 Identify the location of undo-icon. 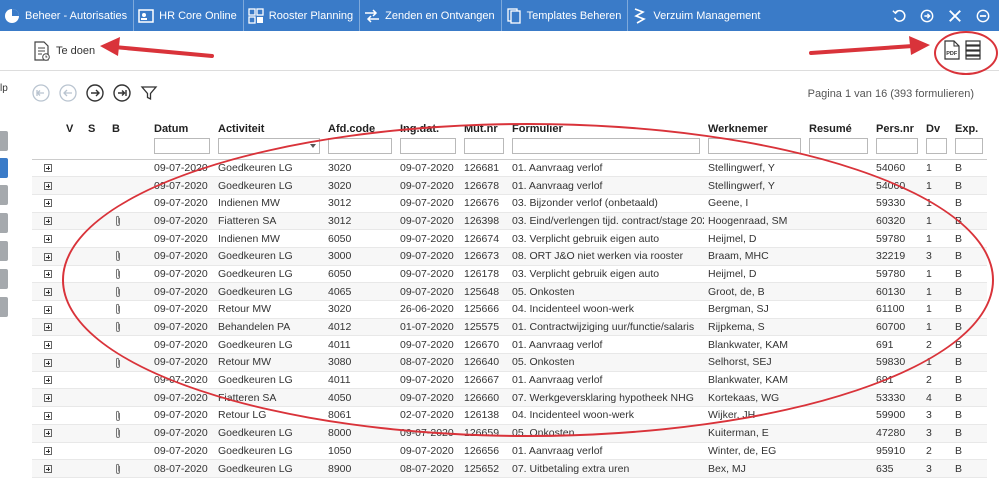
(899, 16).